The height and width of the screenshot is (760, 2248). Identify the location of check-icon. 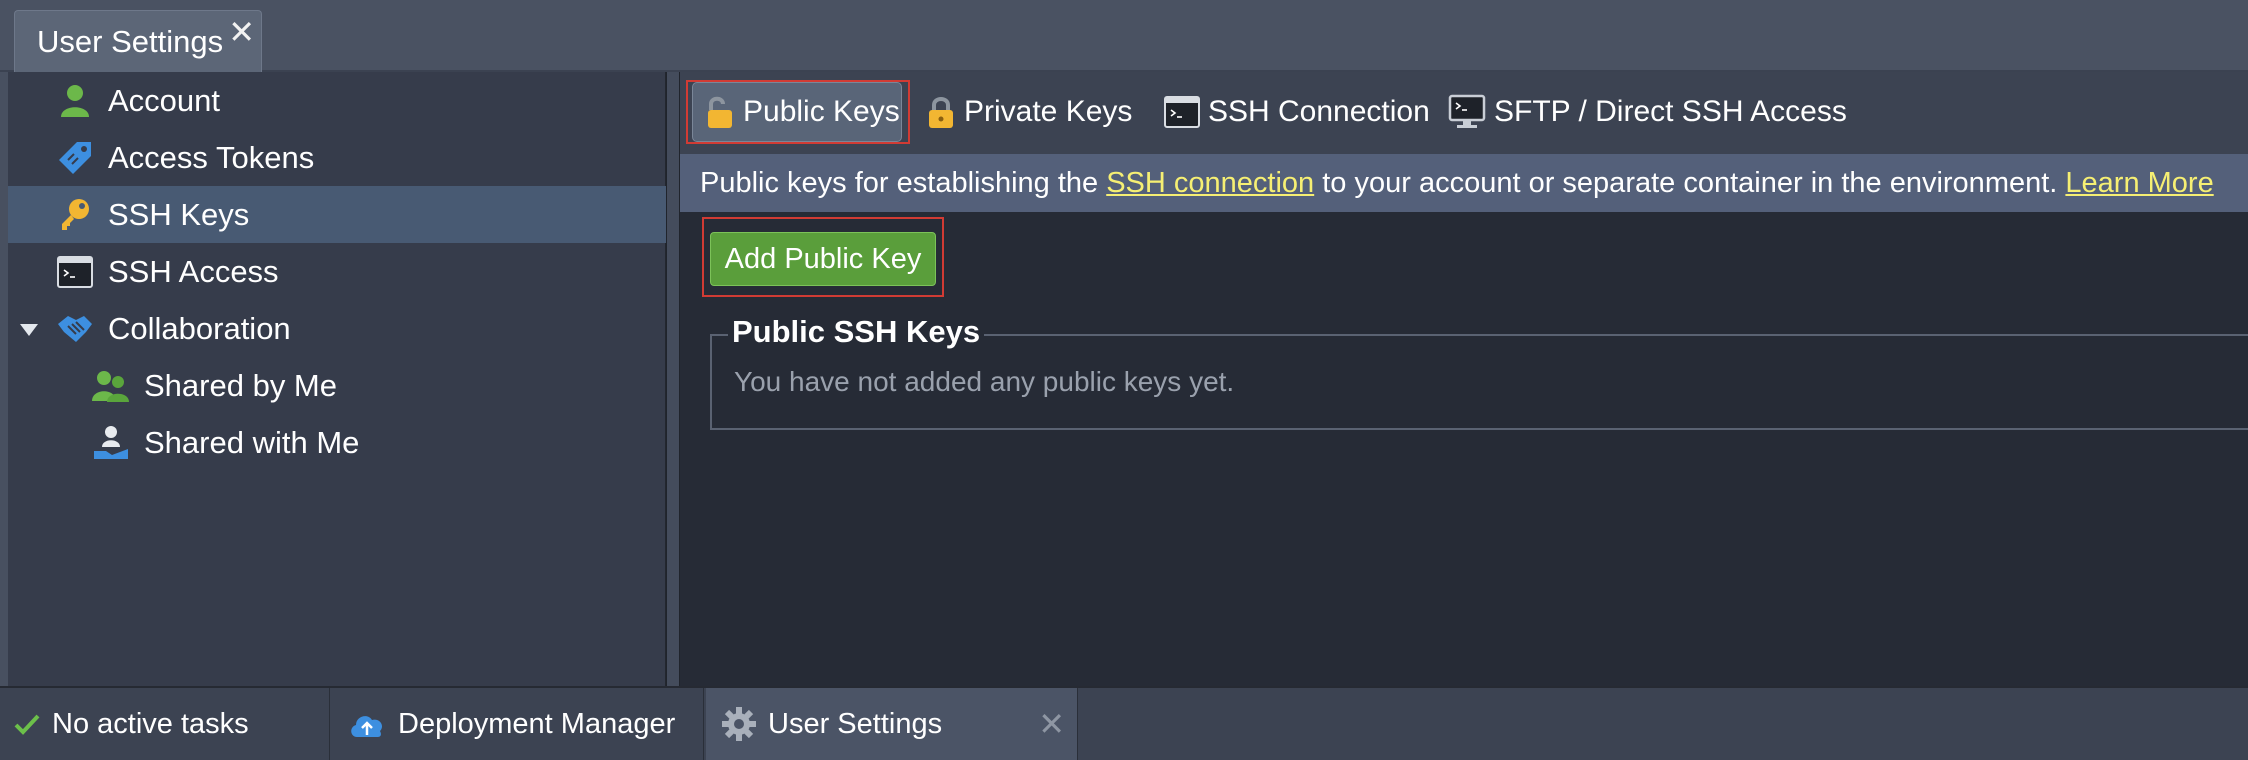
(27, 724).